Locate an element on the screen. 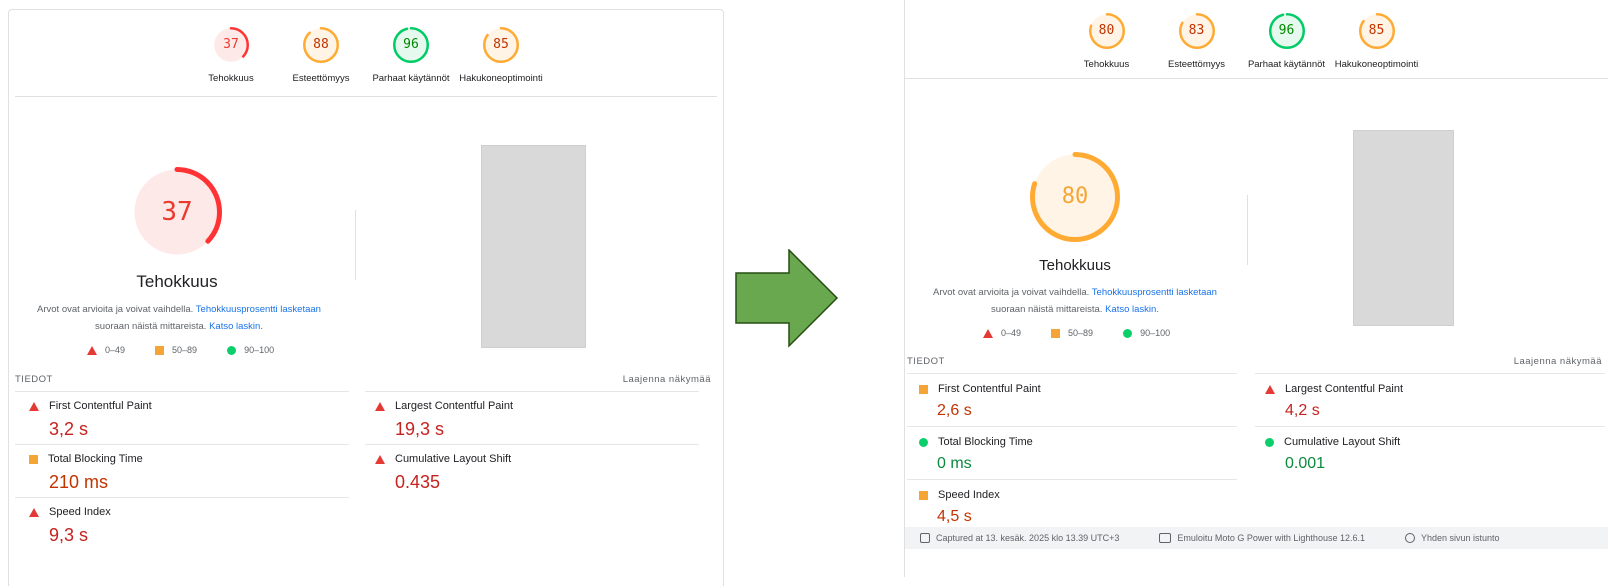 The image size is (1612, 586). metric-value: 19,3 s is located at coordinates (420, 429).